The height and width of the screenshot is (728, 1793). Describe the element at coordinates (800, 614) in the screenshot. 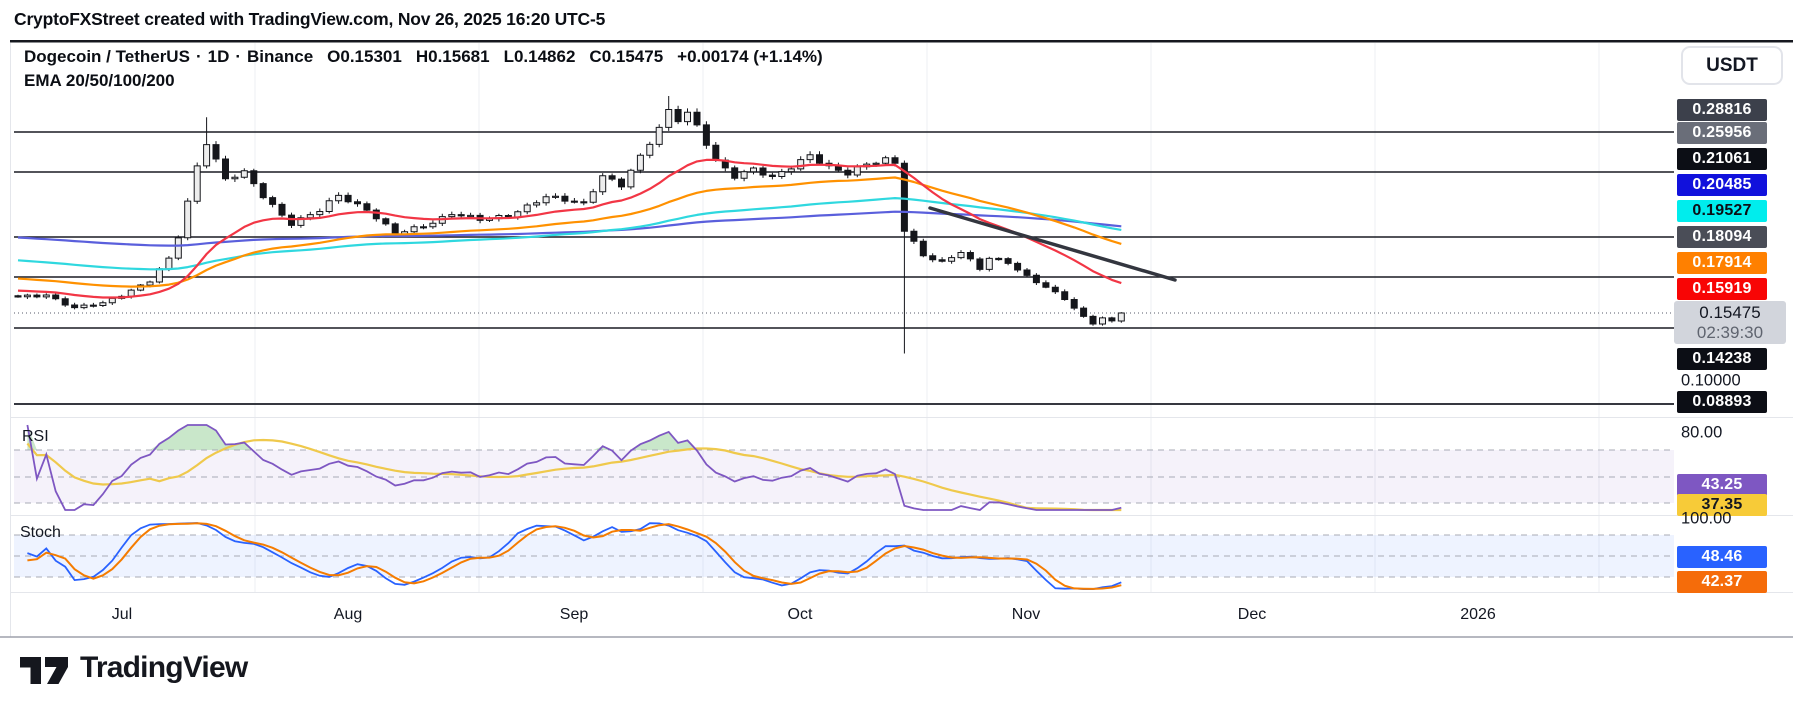

I see `time-axis-label: Oct` at that location.